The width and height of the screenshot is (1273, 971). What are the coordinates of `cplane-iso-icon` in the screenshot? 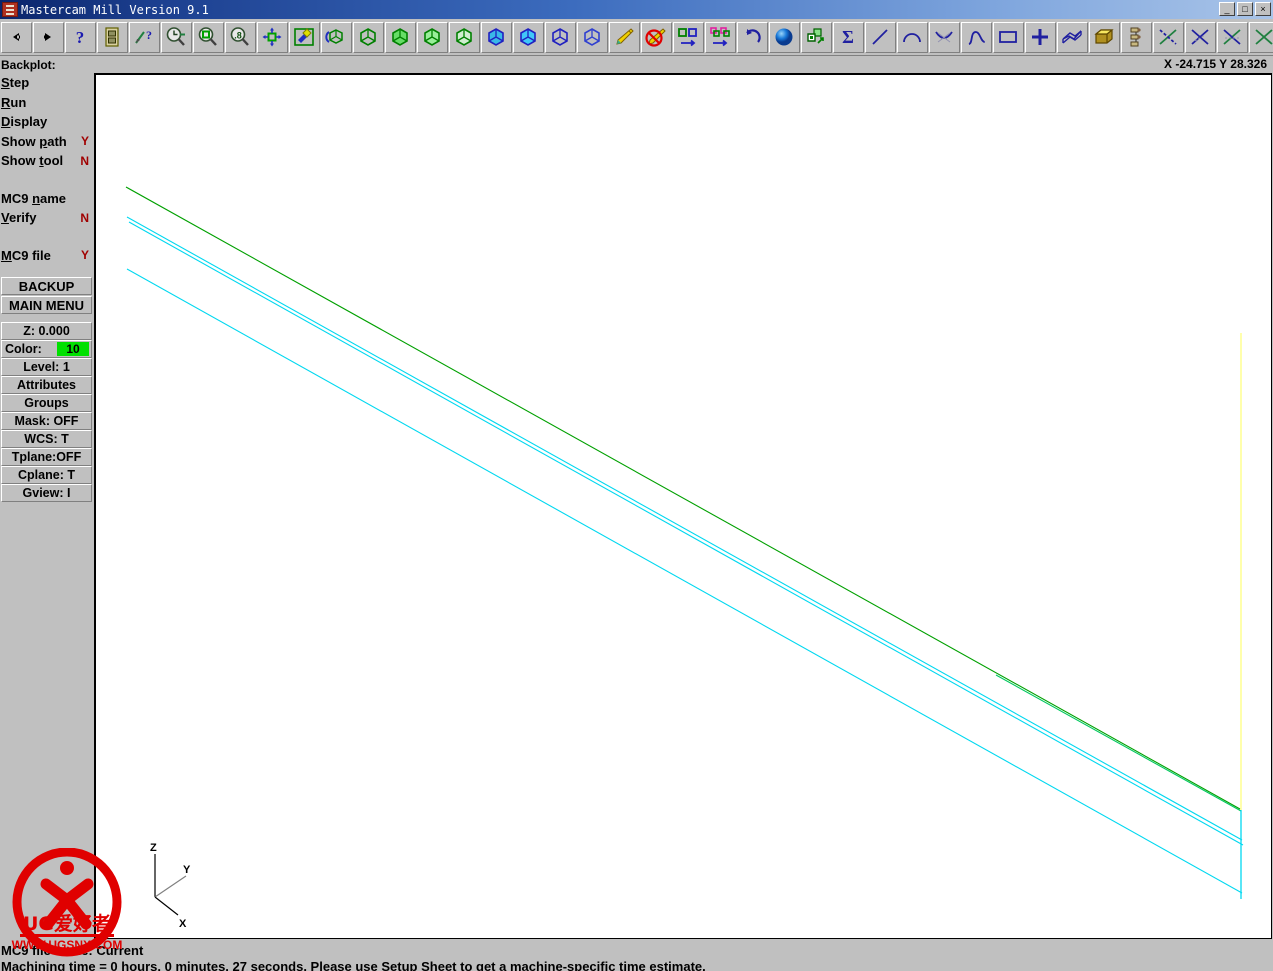 It's located at (592, 37).